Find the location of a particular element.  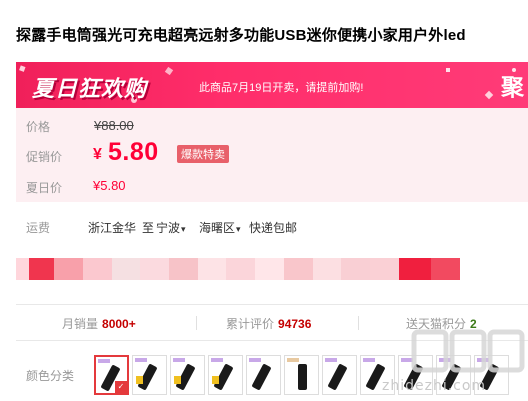

promo-banner-title: 夏日狂欢购 is located at coordinates (90, 88).